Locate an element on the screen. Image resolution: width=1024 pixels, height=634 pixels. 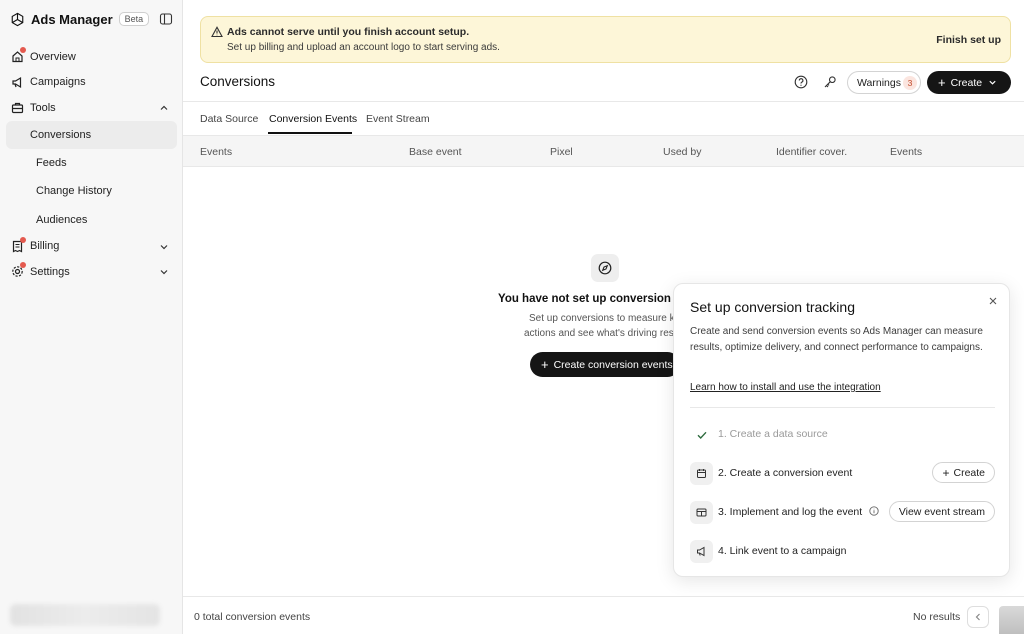
chevron-left-icon is located at coordinates (977, 617).